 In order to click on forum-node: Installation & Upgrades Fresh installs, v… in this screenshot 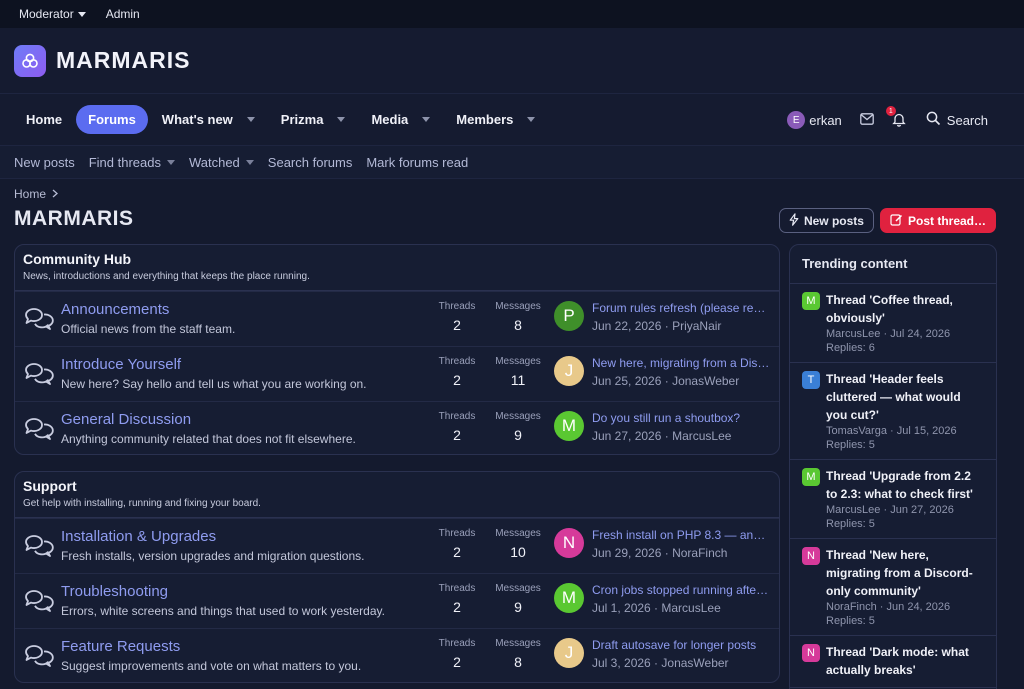, I will do `click(397, 545)`.